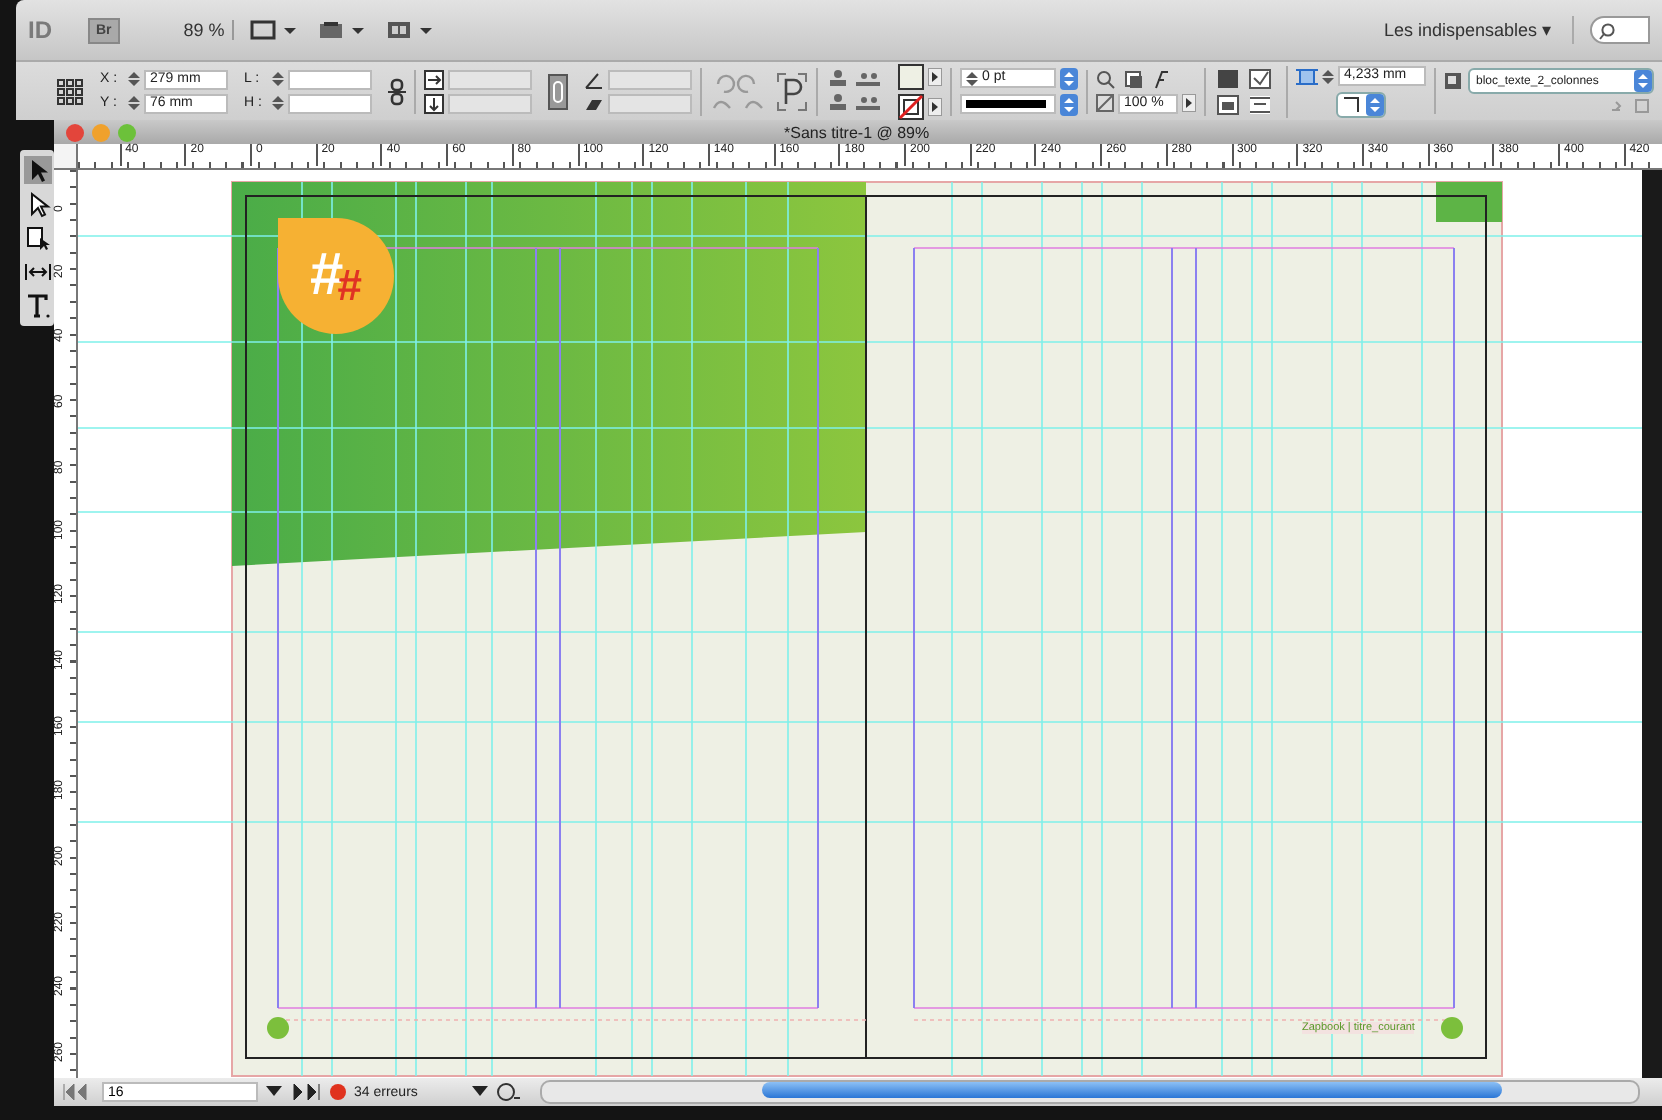 Image resolution: width=1662 pixels, height=1120 pixels. Describe the element at coordinates (434, 103) in the screenshot. I see `scale-y-icon` at that location.